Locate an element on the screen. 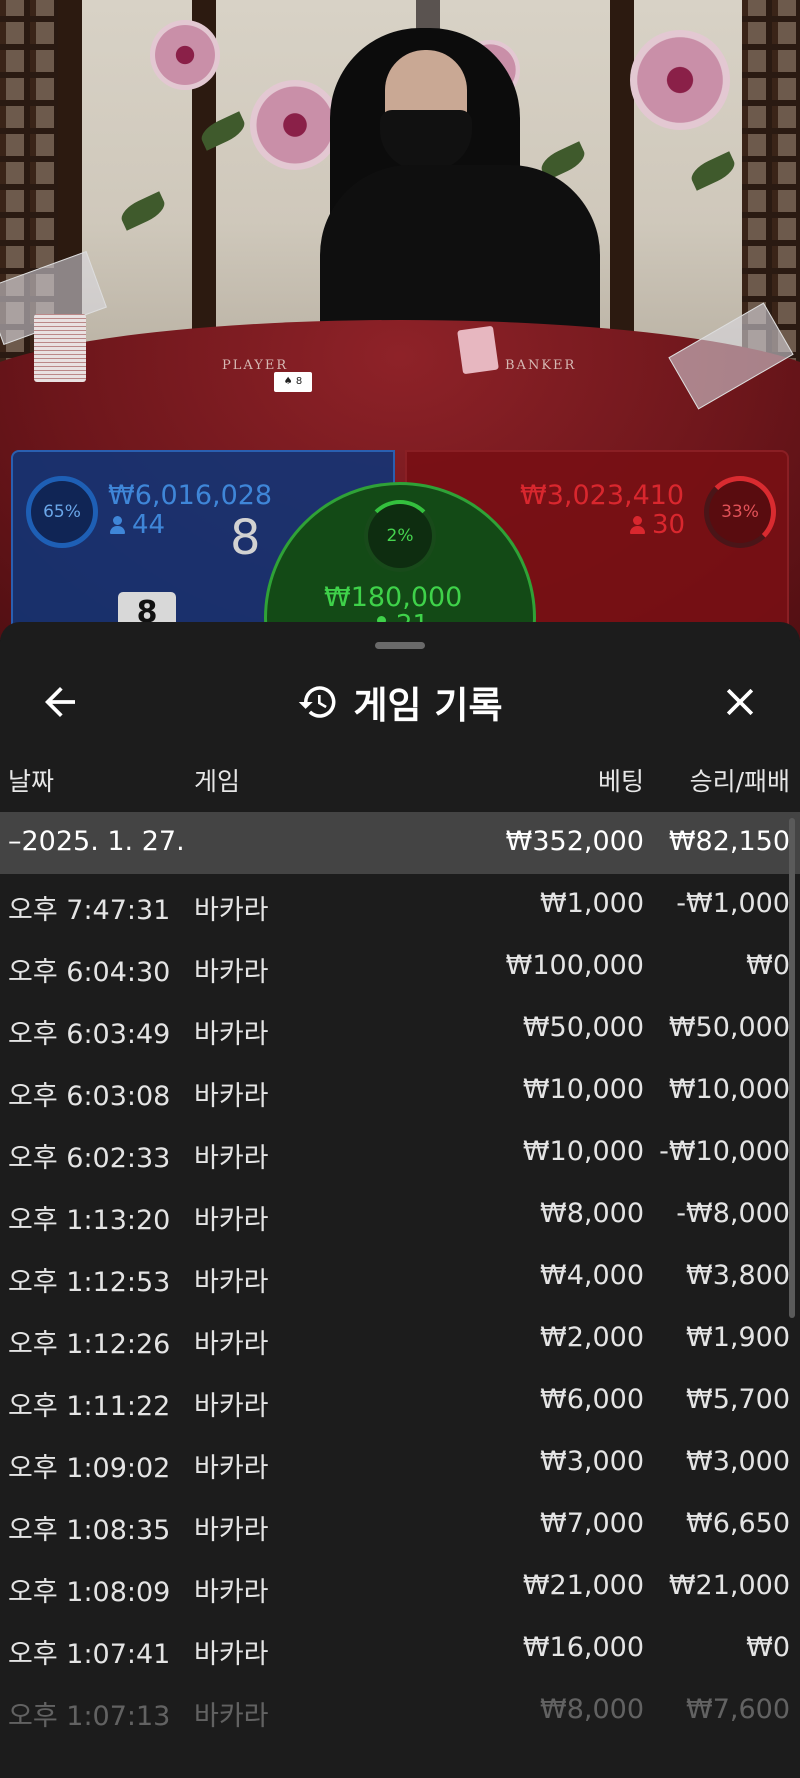 Image resolution: width=800 pixels, height=1778 pixels. tie-percent: 2% is located at coordinates (400, 536).